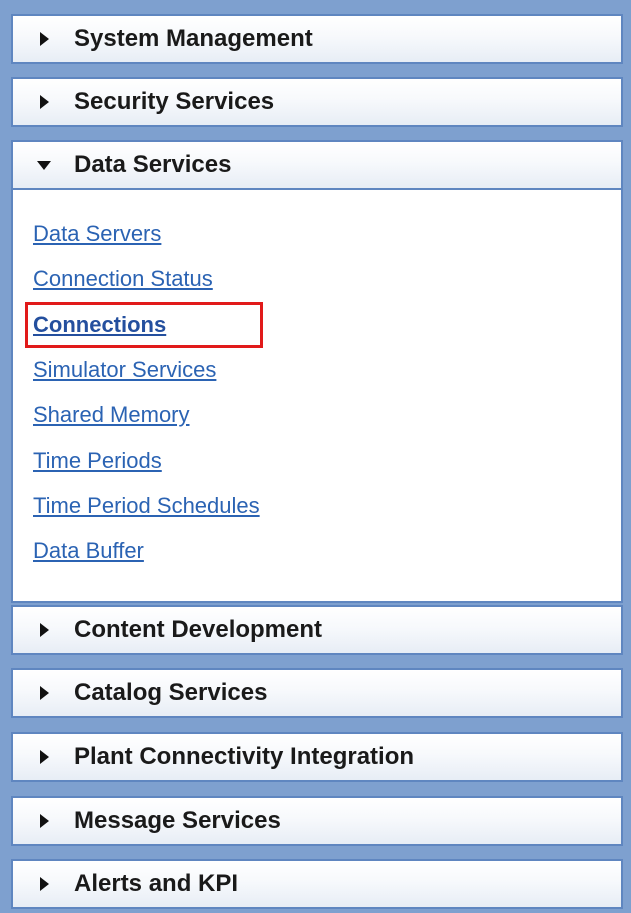 The width and height of the screenshot is (631, 913). I want to click on section-header-data-services: Data Services, so click(317, 165).